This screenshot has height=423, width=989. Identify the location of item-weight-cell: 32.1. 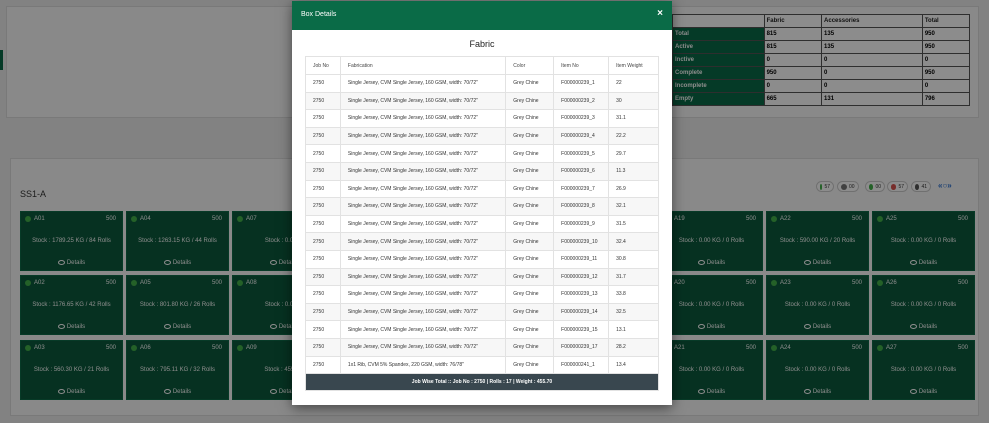
(633, 206).